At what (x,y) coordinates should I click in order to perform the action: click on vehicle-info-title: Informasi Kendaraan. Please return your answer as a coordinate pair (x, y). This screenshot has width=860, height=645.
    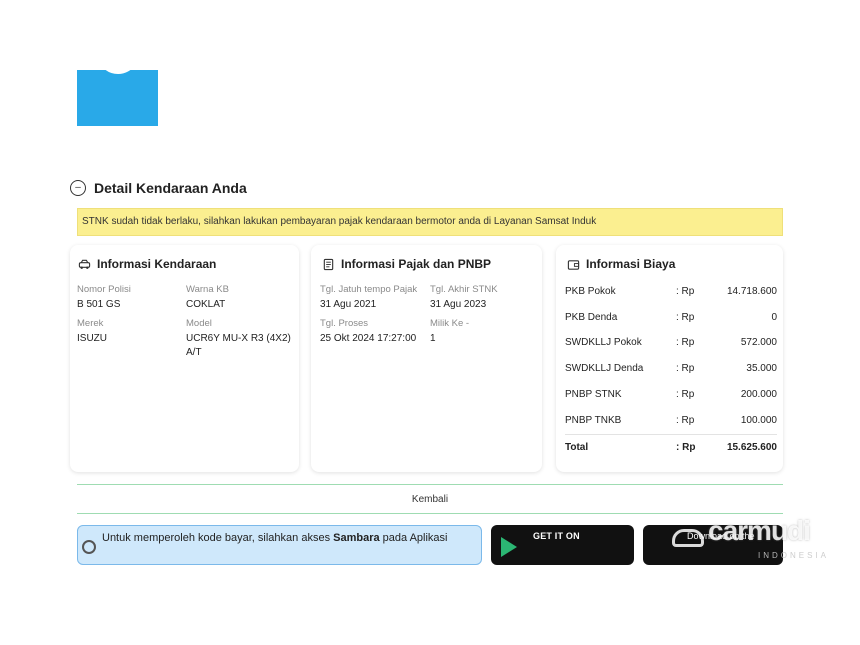
    Looking at the image, I should click on (157, 264).